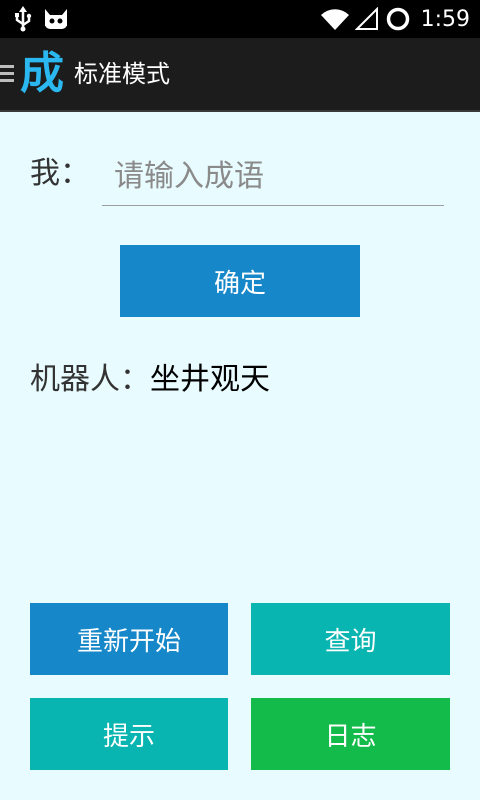 The image size is (480, 800). What do you see at coordinates (129, 639) in the screenshot?
I see `restart-button: 重新开始` at bounding box center [129, 639].